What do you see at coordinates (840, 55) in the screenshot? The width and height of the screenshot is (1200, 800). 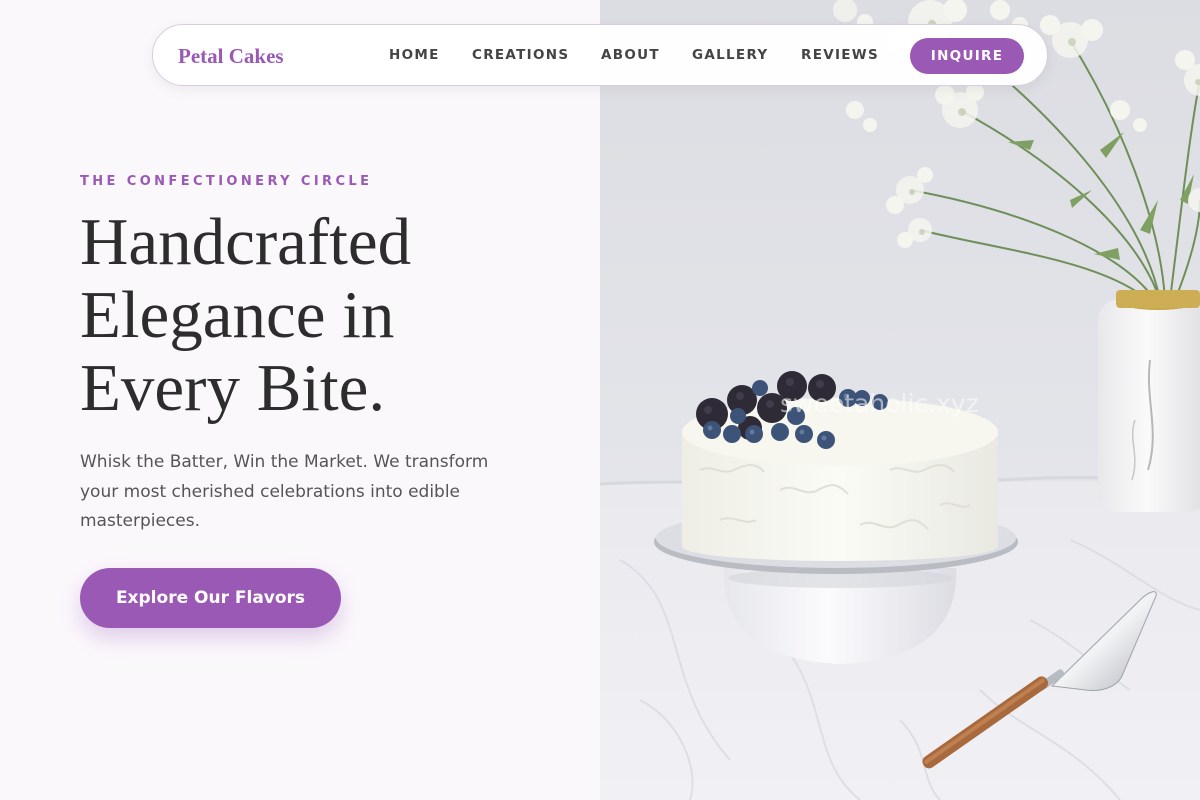 I see `nav-link-reviews: REVIEWS` at bounding box center [840, 55].